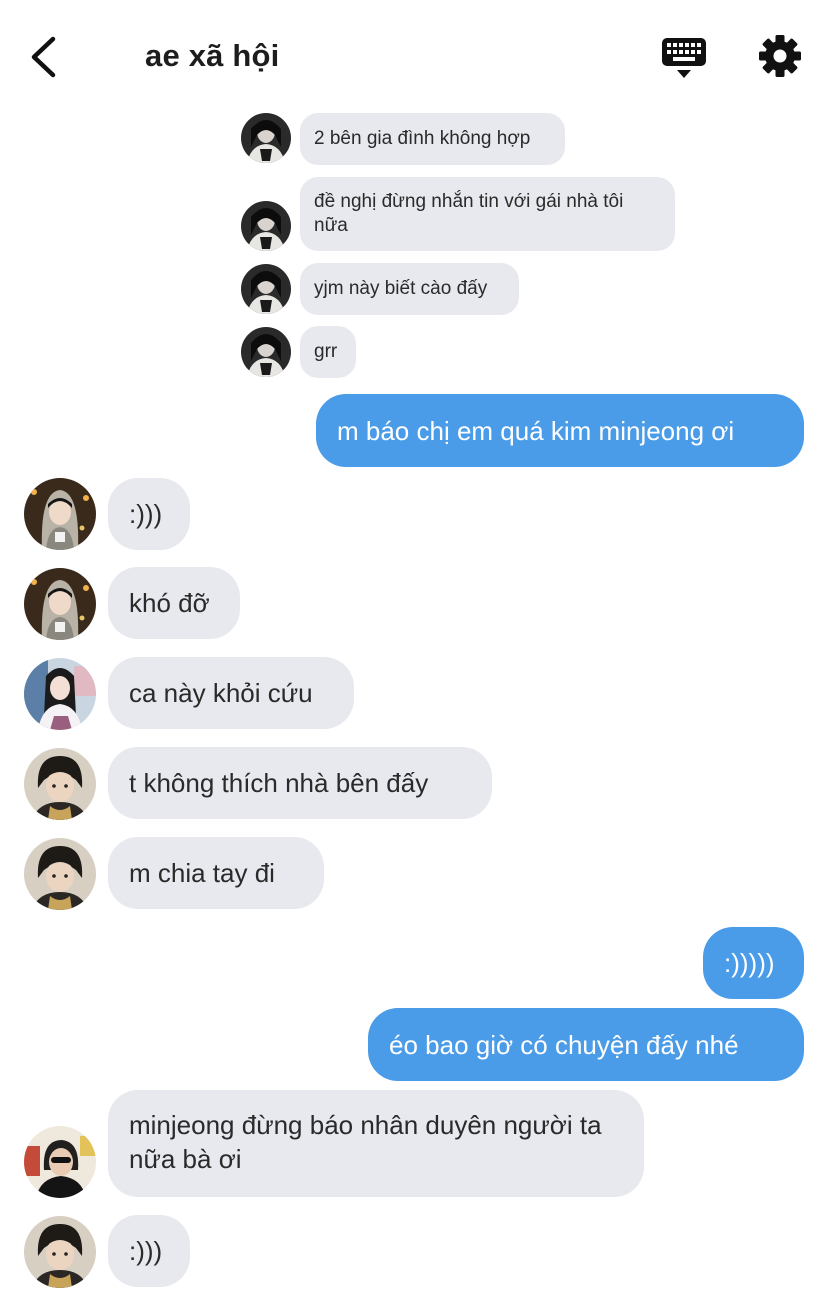 The width and height of the screenshot is (828, 1296). Describe the element at coordinates (231, 693) in the screenshot. I see `message-bubble: ca này khỏi cứu` at that location.